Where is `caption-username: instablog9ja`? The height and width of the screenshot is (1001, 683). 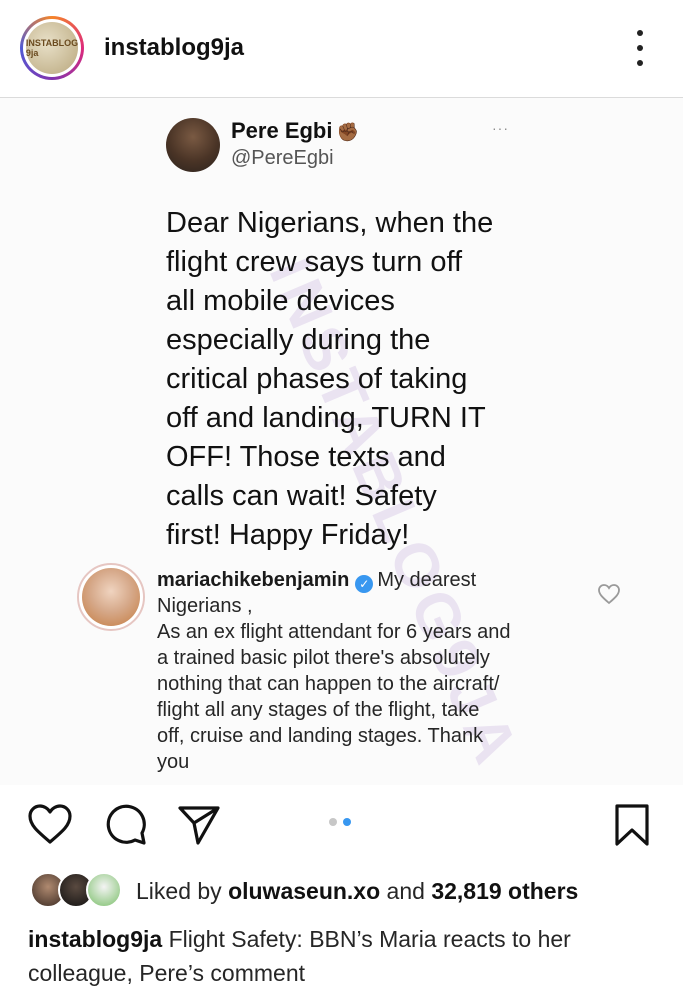 caption-username: instablog9ja is located at coordinates (95, 939).